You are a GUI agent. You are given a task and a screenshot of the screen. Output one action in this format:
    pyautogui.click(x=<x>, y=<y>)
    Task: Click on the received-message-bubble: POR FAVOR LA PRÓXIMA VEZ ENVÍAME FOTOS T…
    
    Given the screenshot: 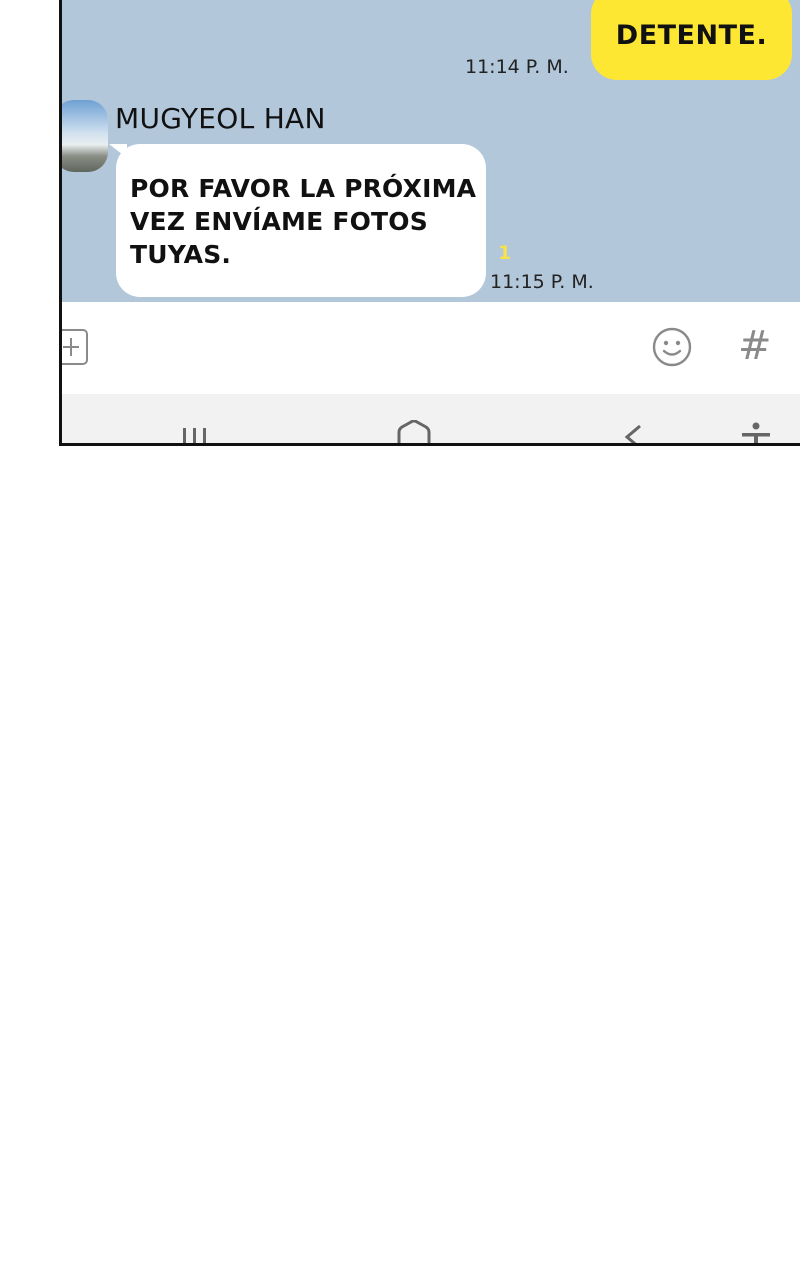 What is the action you would take?
    pyautogui.click(x=301, y=220)
    